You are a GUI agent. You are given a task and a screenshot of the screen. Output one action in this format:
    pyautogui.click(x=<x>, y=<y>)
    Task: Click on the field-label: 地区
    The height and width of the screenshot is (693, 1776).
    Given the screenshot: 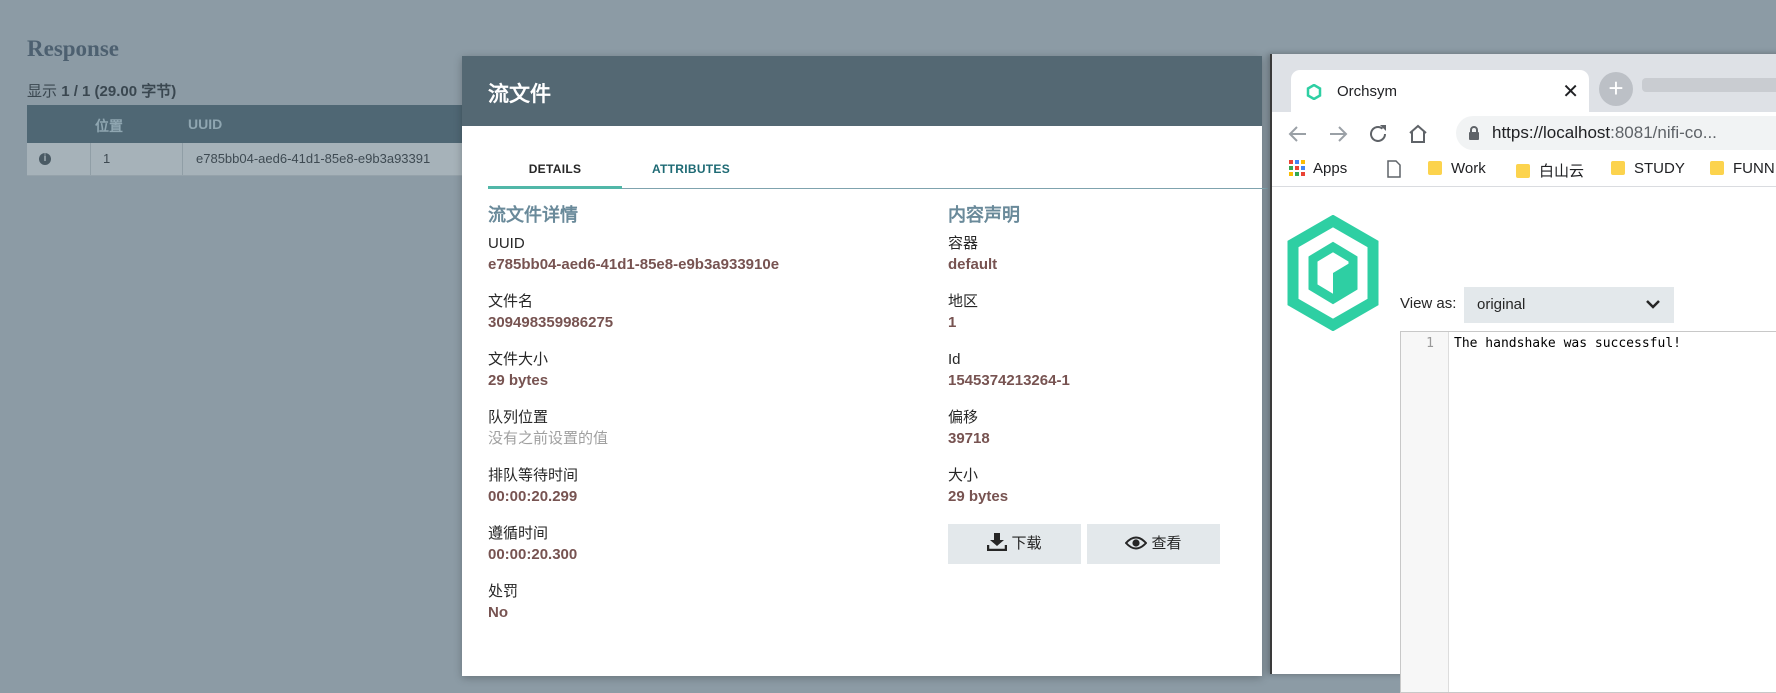 What is the action you would take?
    pyautogui.click(x=963, y=301)
    